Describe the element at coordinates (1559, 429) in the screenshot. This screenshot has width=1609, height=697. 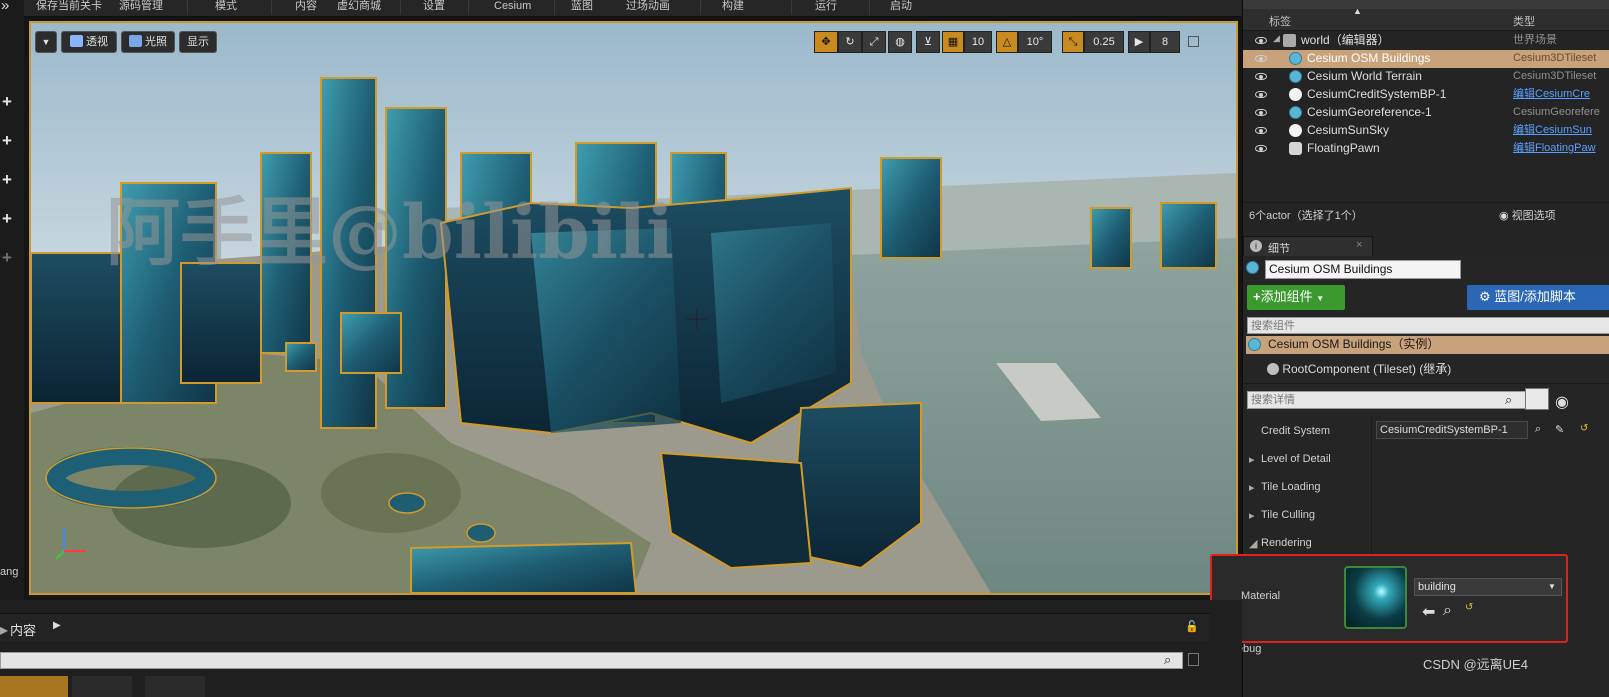
I see `pick-icon: ✎` at that location.